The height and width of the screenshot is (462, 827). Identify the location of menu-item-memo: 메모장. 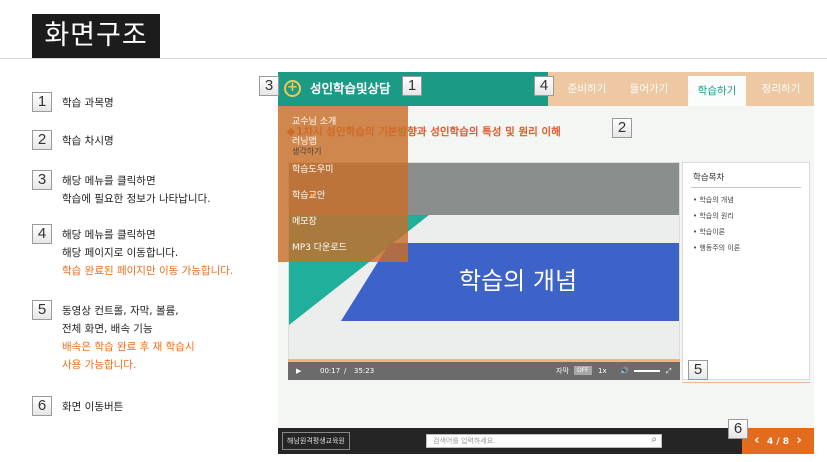
(304, 220).